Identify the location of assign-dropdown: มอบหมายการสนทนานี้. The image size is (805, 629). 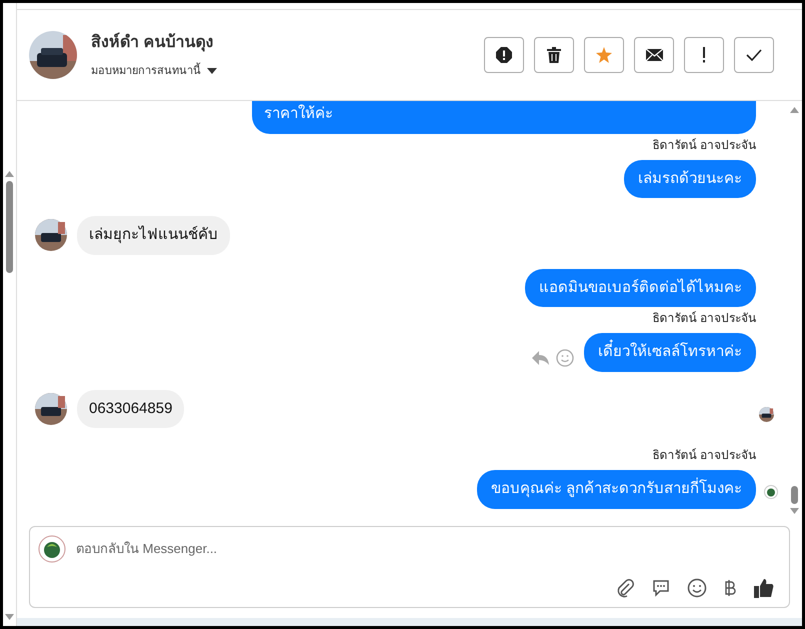
(154, 71).